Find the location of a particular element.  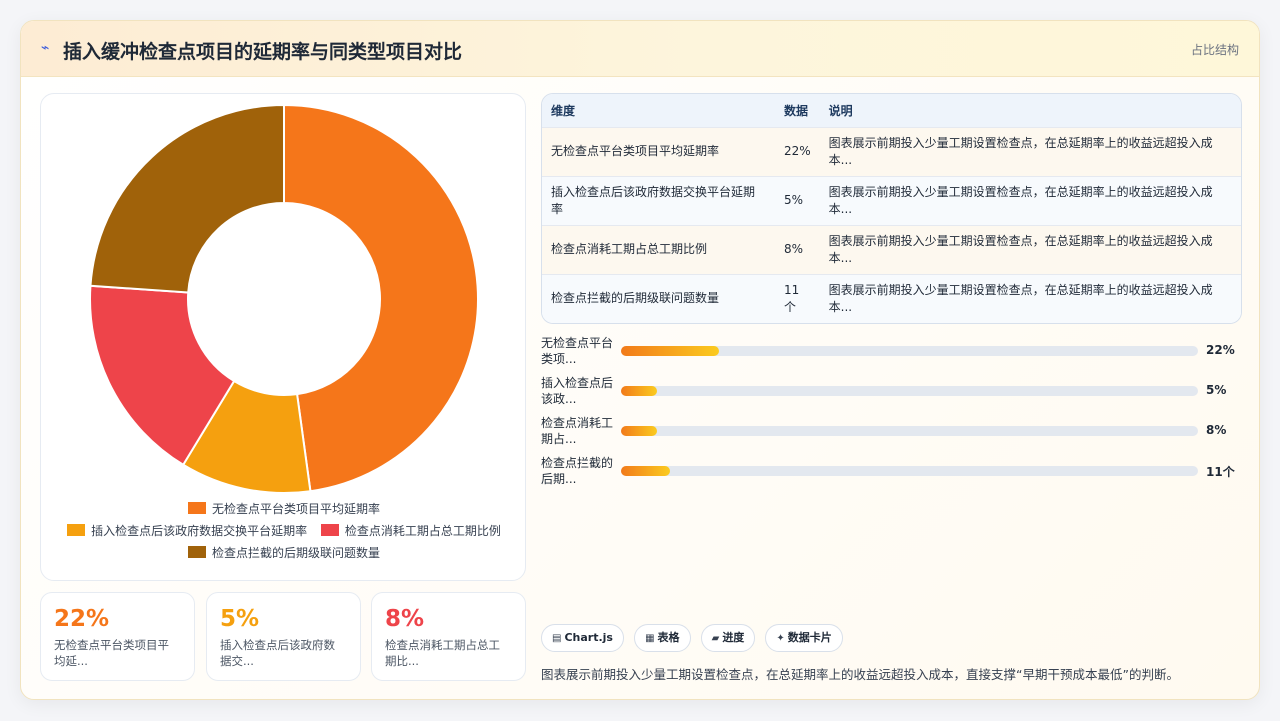

column-header-dimension: 维度 is located at coordinates (658, 110).